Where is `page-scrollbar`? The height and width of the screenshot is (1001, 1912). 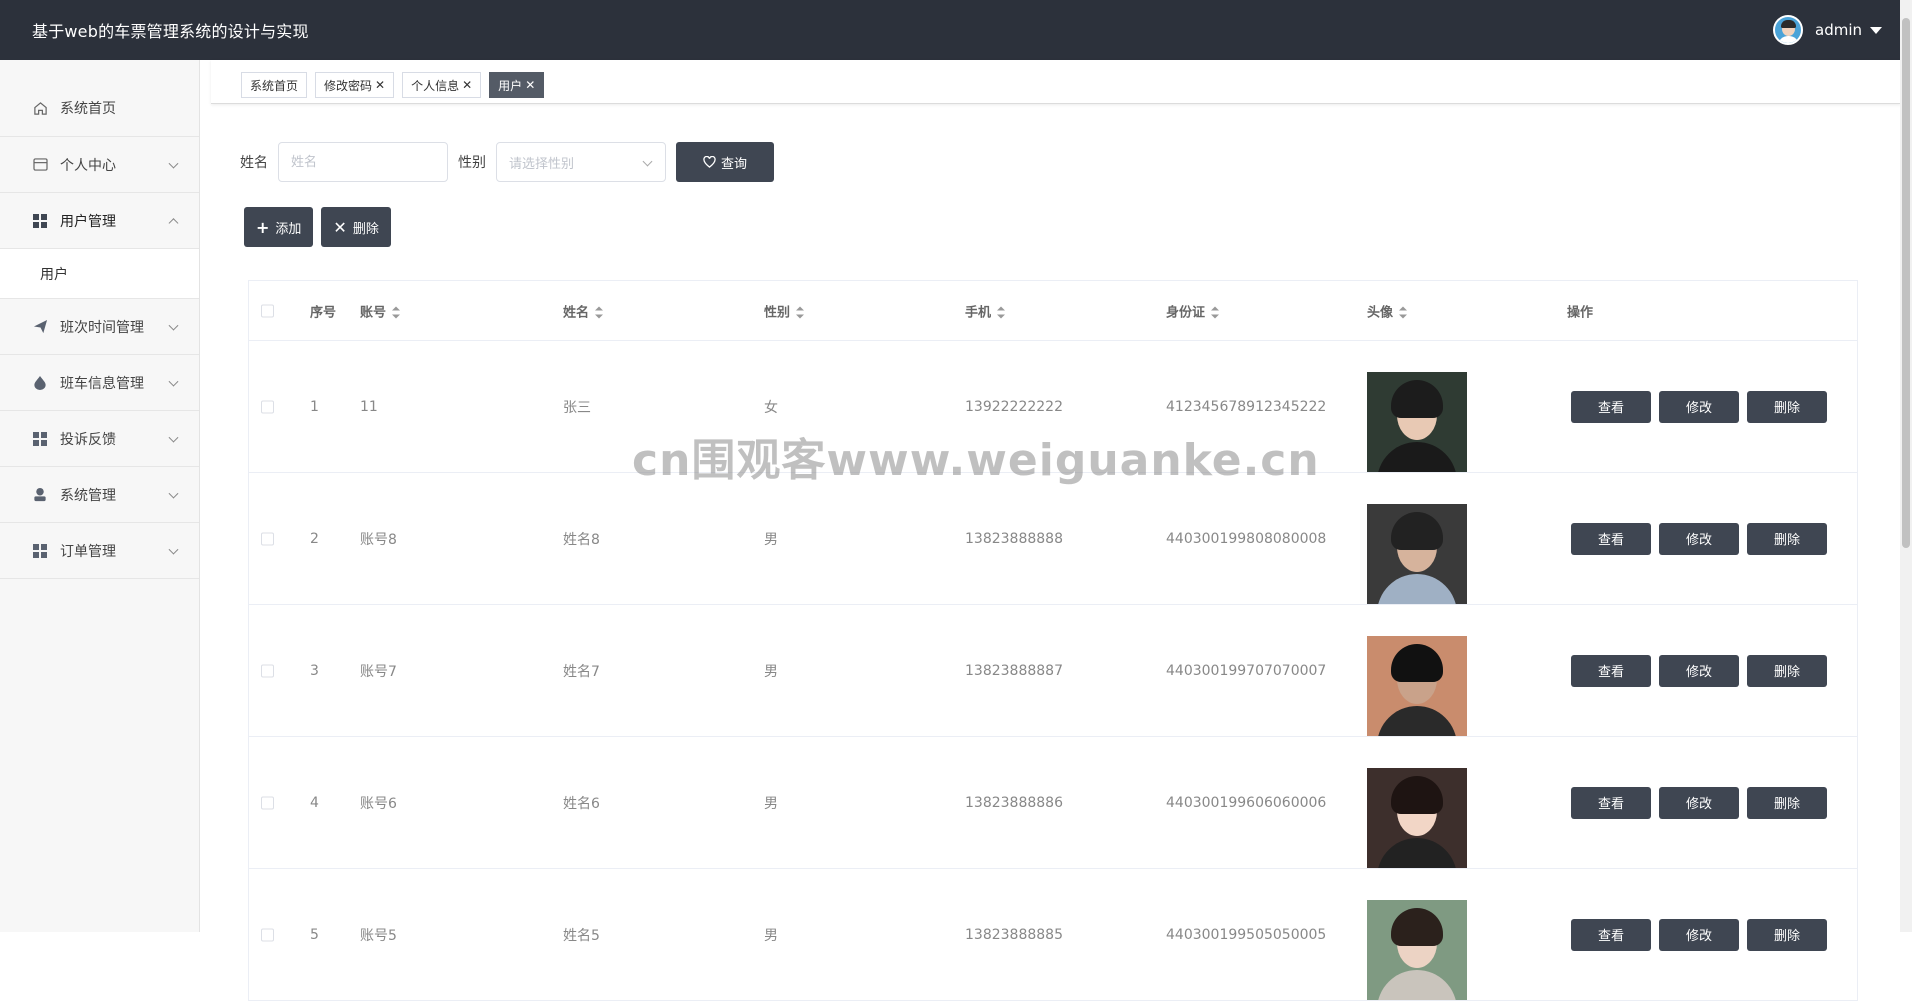 page-scrollbar is located at coordinates (1906, 466).